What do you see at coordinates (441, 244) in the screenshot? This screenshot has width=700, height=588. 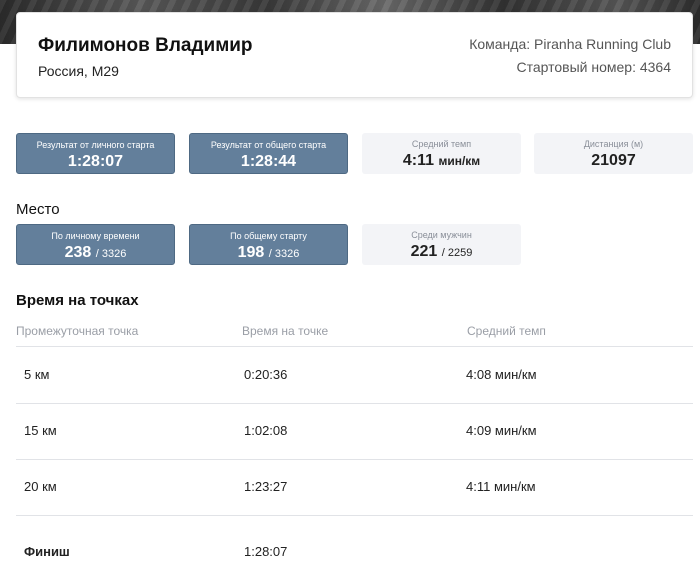 I see `gender-place-tile: Среди мужчин 221 / 2259` at bounding box center [441, 244].